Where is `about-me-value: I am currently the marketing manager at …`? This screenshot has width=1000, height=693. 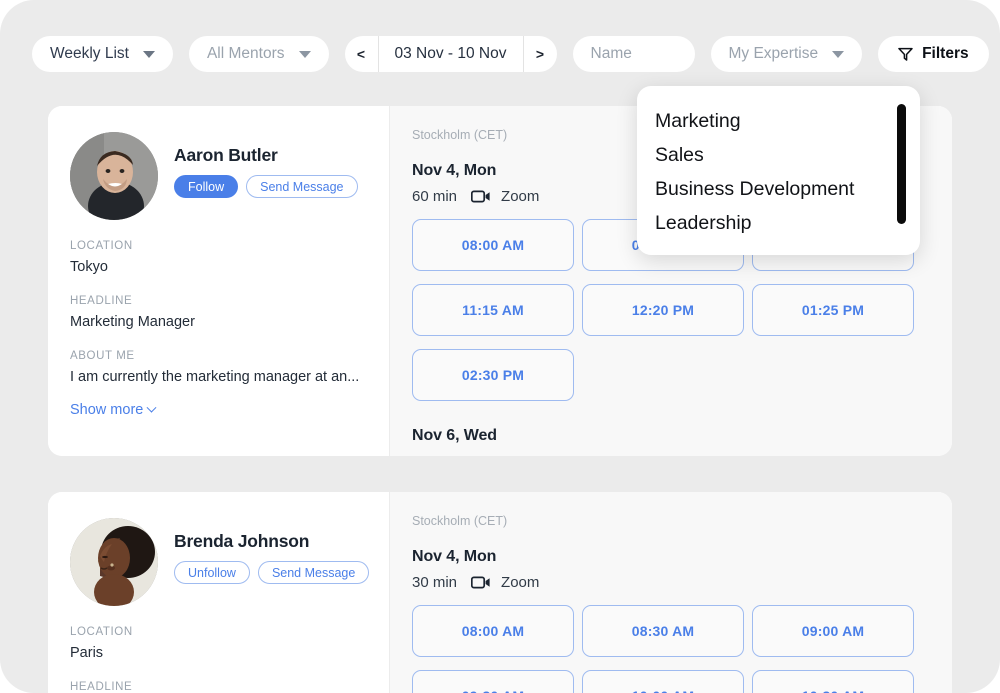 about-me-value: I am currently the marketing manager at … is located at coordinates (215, 377).